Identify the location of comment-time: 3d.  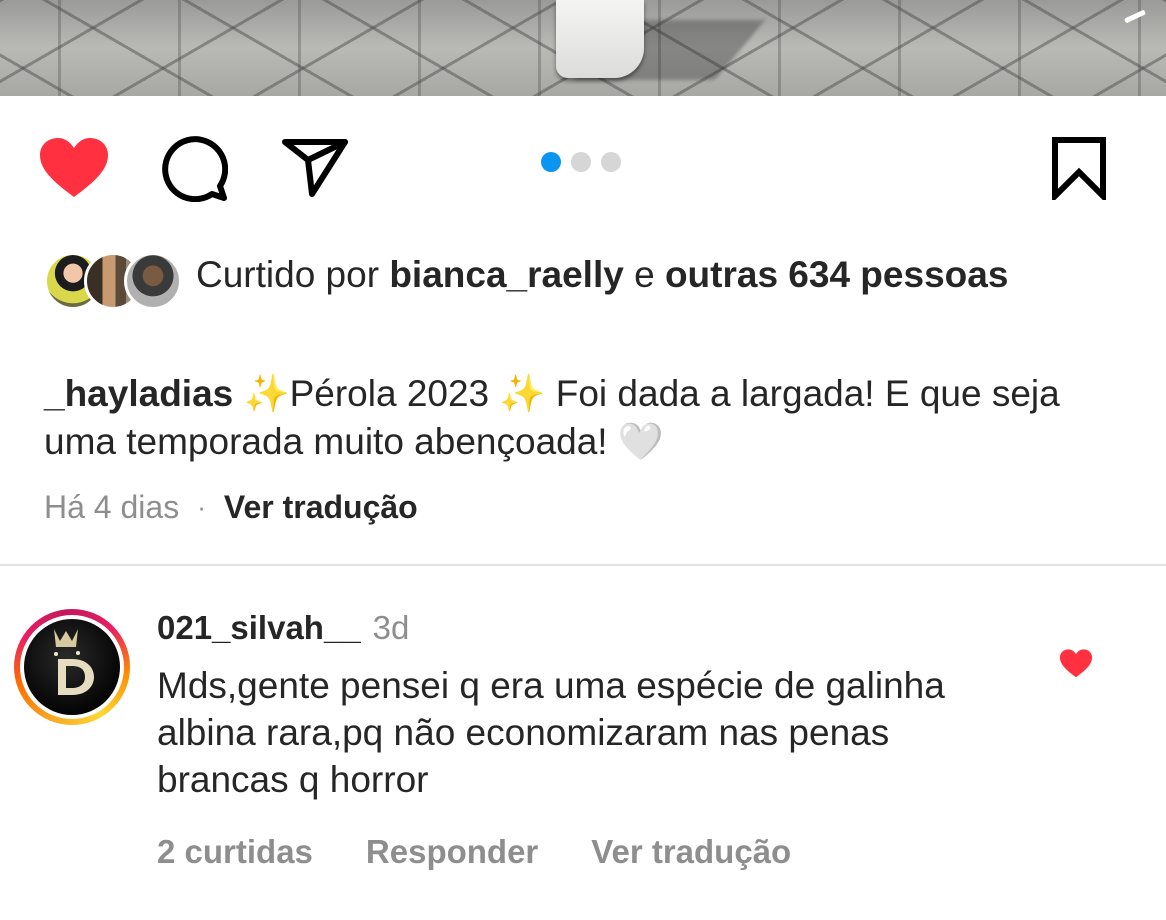
(391, 627).